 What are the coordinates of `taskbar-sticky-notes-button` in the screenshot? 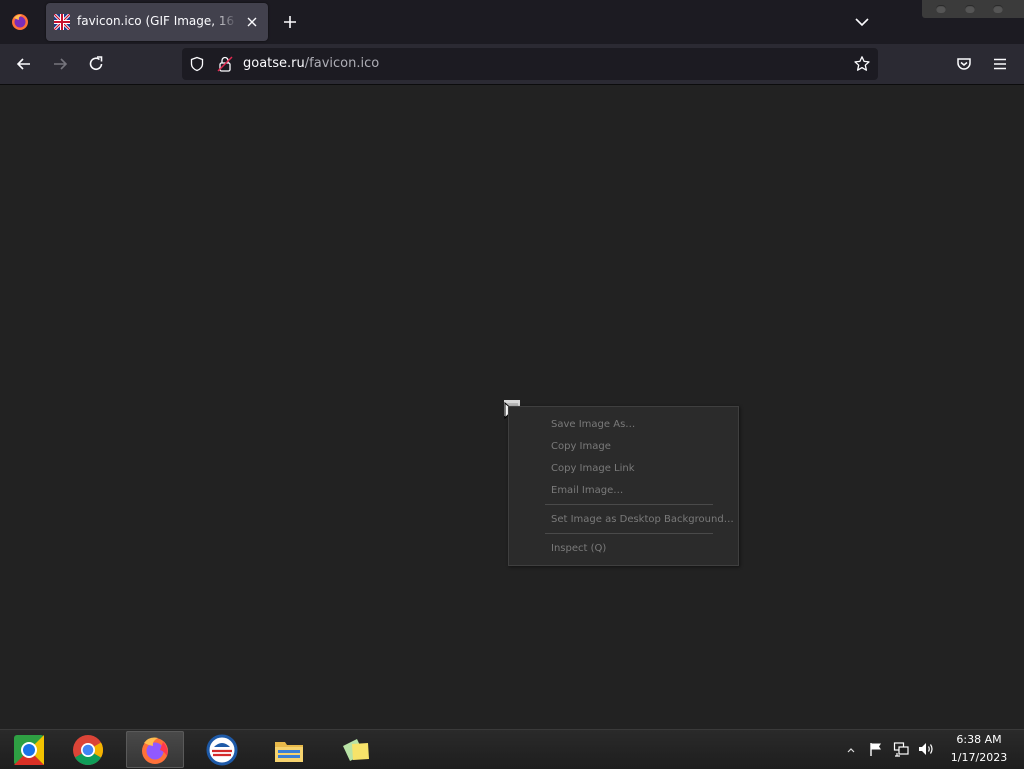 It's located at (356, 749).